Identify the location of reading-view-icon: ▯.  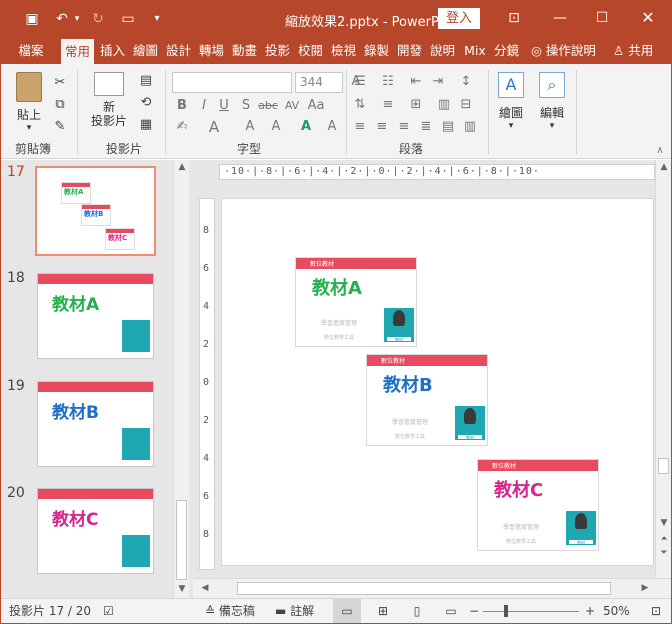
(417, 611).